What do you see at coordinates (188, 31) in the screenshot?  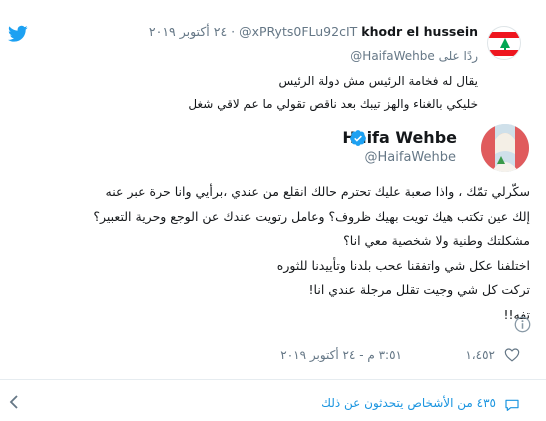 I see `reply-date: ٢٤ أكتوبر ٢٠١٩` at bounding box center [188, 31].